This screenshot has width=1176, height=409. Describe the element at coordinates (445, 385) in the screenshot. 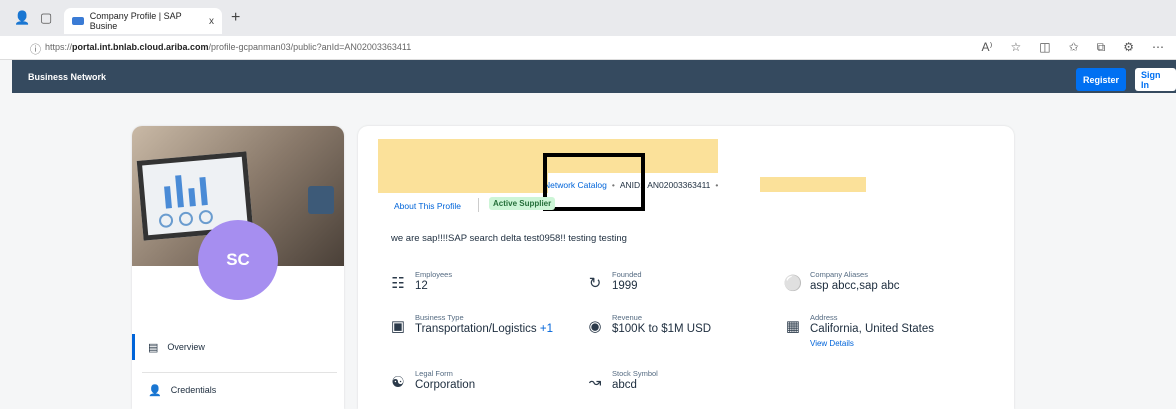

I see `legal-form-value: Corporation` at that location.